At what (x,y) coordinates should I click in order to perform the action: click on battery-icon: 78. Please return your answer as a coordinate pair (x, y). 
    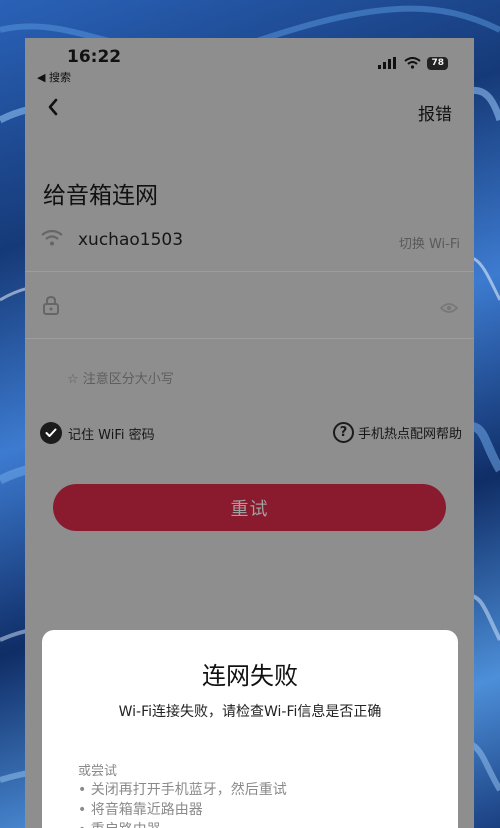
    Looking at the image, I should click on (437, 63).